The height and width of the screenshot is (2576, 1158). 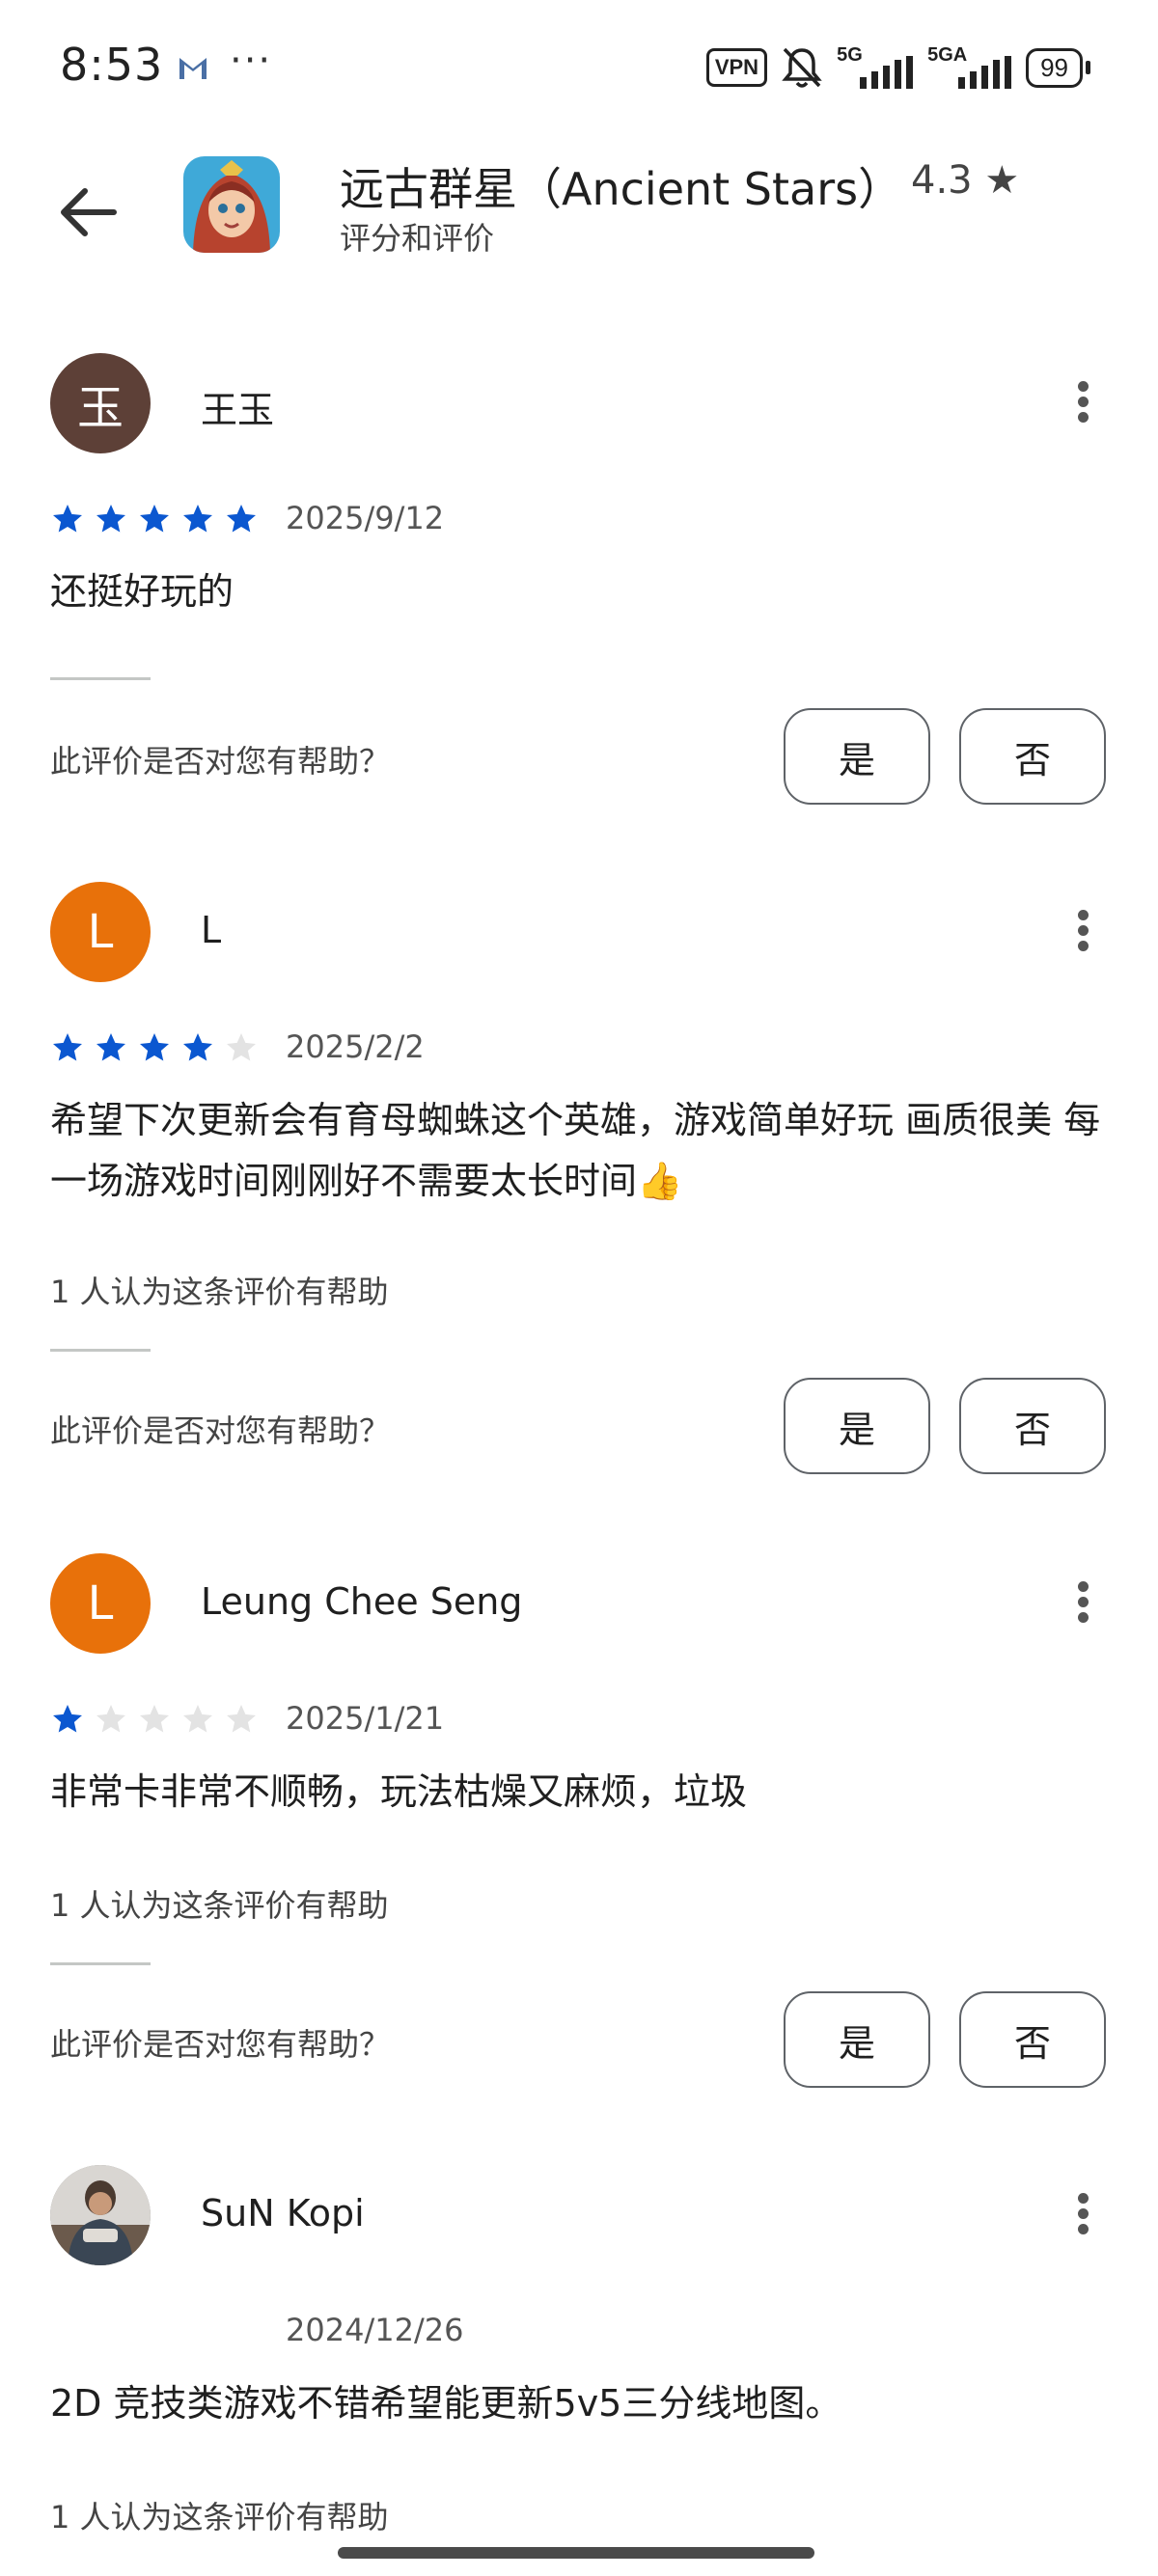 I want to click on more-dots-icon: ···, so click(x=251, y=61).